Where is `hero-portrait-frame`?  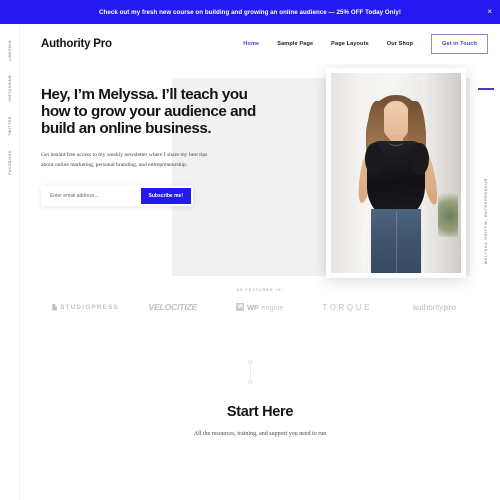 hero-portrait-frame is located at coordinates (396, 173).